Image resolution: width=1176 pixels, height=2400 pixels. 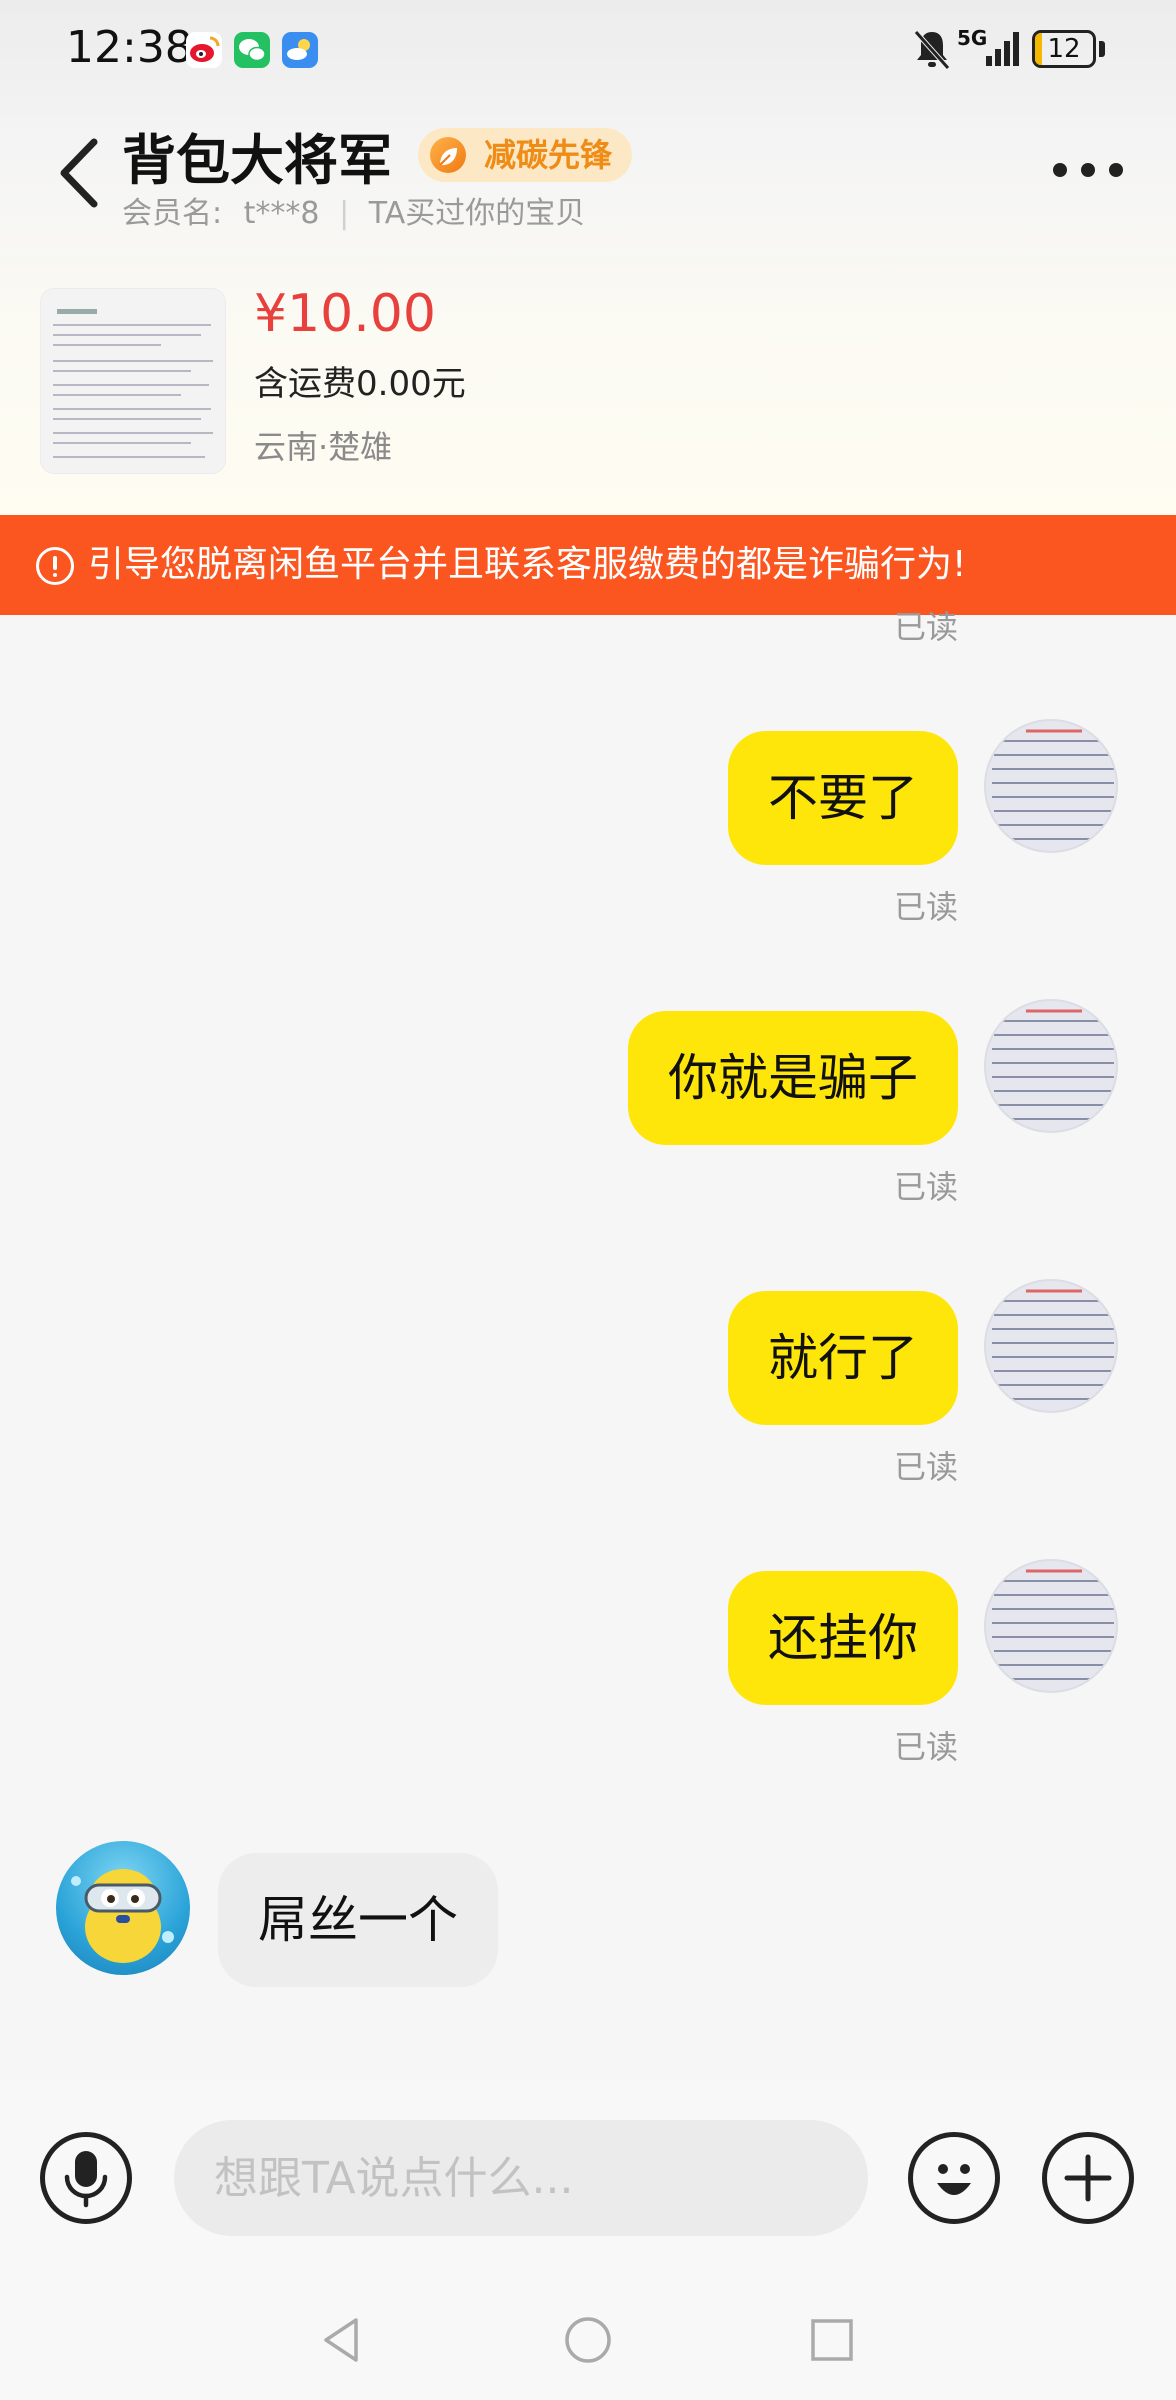 I want to click on signal-icon, so click(x=1004, y=50).